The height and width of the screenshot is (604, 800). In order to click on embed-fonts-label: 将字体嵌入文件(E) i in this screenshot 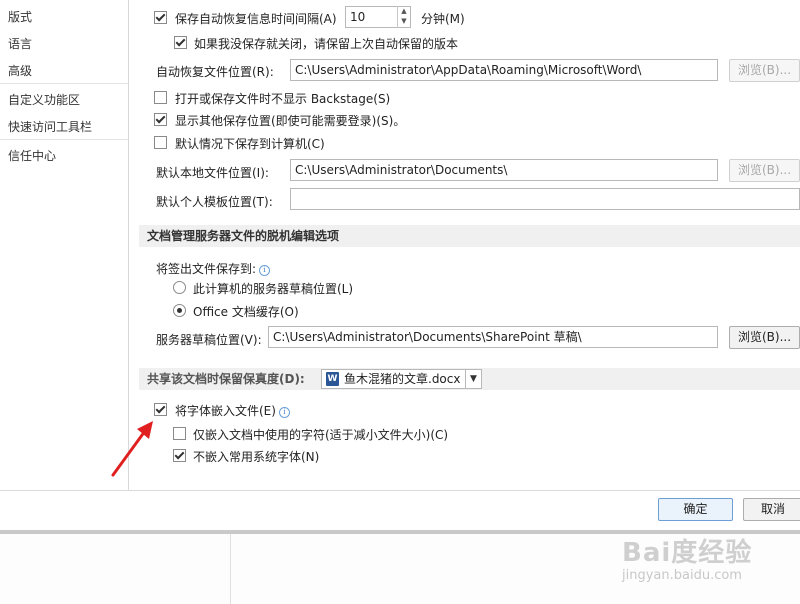, I will do `click(232, 410)`.